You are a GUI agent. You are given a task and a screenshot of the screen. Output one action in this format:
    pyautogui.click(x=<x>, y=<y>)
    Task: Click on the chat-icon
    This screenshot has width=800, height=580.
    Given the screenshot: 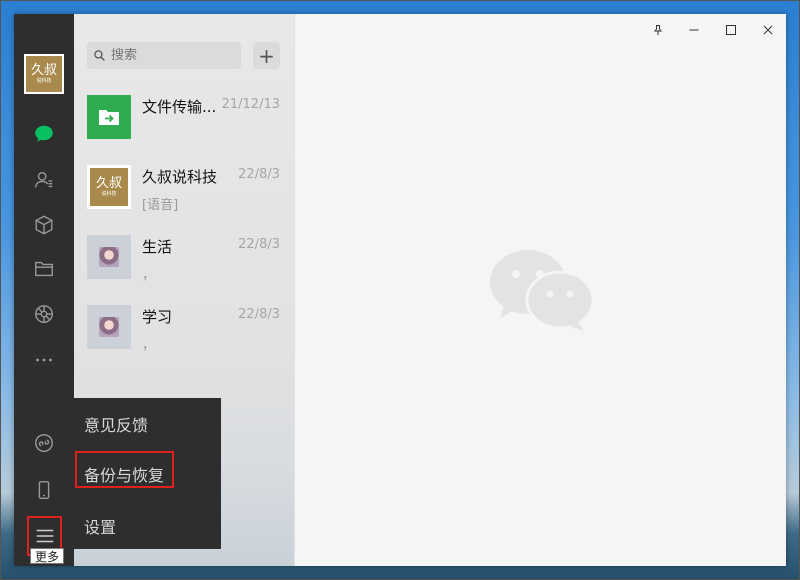 What is the action you would take?
    pyautogui.click(x=44, y=134)
    